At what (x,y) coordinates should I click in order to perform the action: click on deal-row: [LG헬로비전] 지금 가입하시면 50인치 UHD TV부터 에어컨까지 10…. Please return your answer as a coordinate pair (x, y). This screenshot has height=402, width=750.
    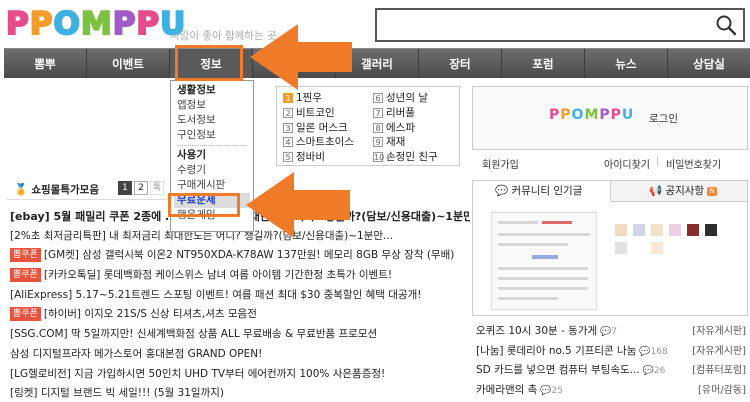
    Looking at the image, I should click on (240, 375).